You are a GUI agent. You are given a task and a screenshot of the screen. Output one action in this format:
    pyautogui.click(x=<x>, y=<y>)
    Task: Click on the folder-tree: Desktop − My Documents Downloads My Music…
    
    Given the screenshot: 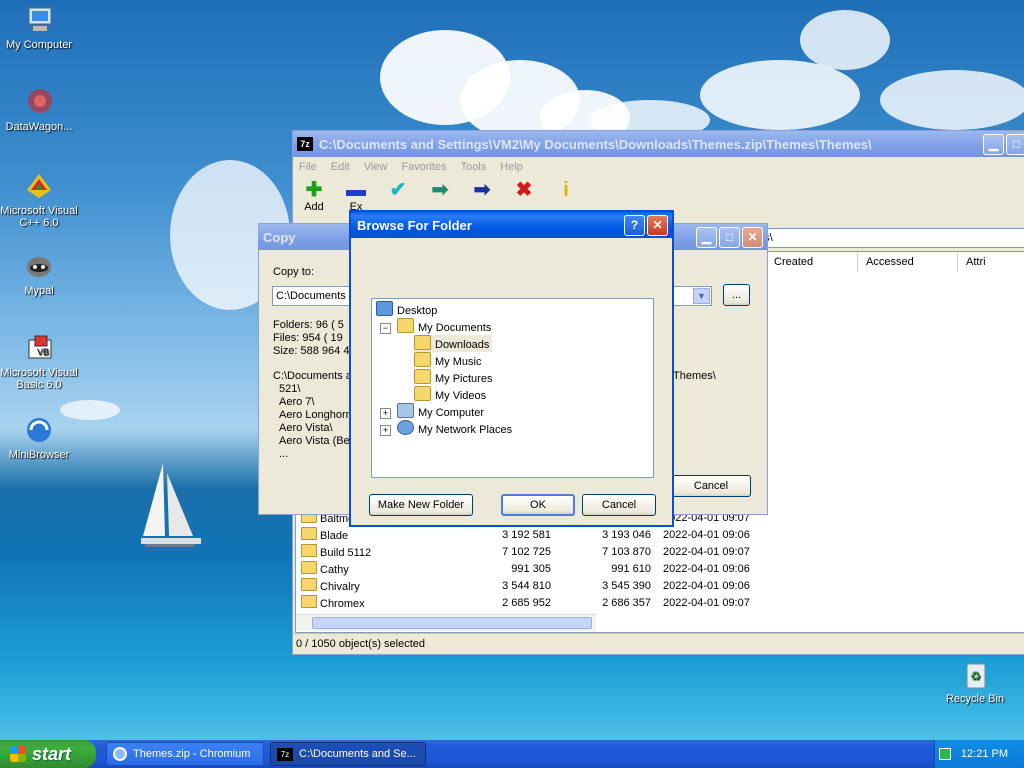 What is the action you would take?
    pyautogui.click(x=512, y=388)
    